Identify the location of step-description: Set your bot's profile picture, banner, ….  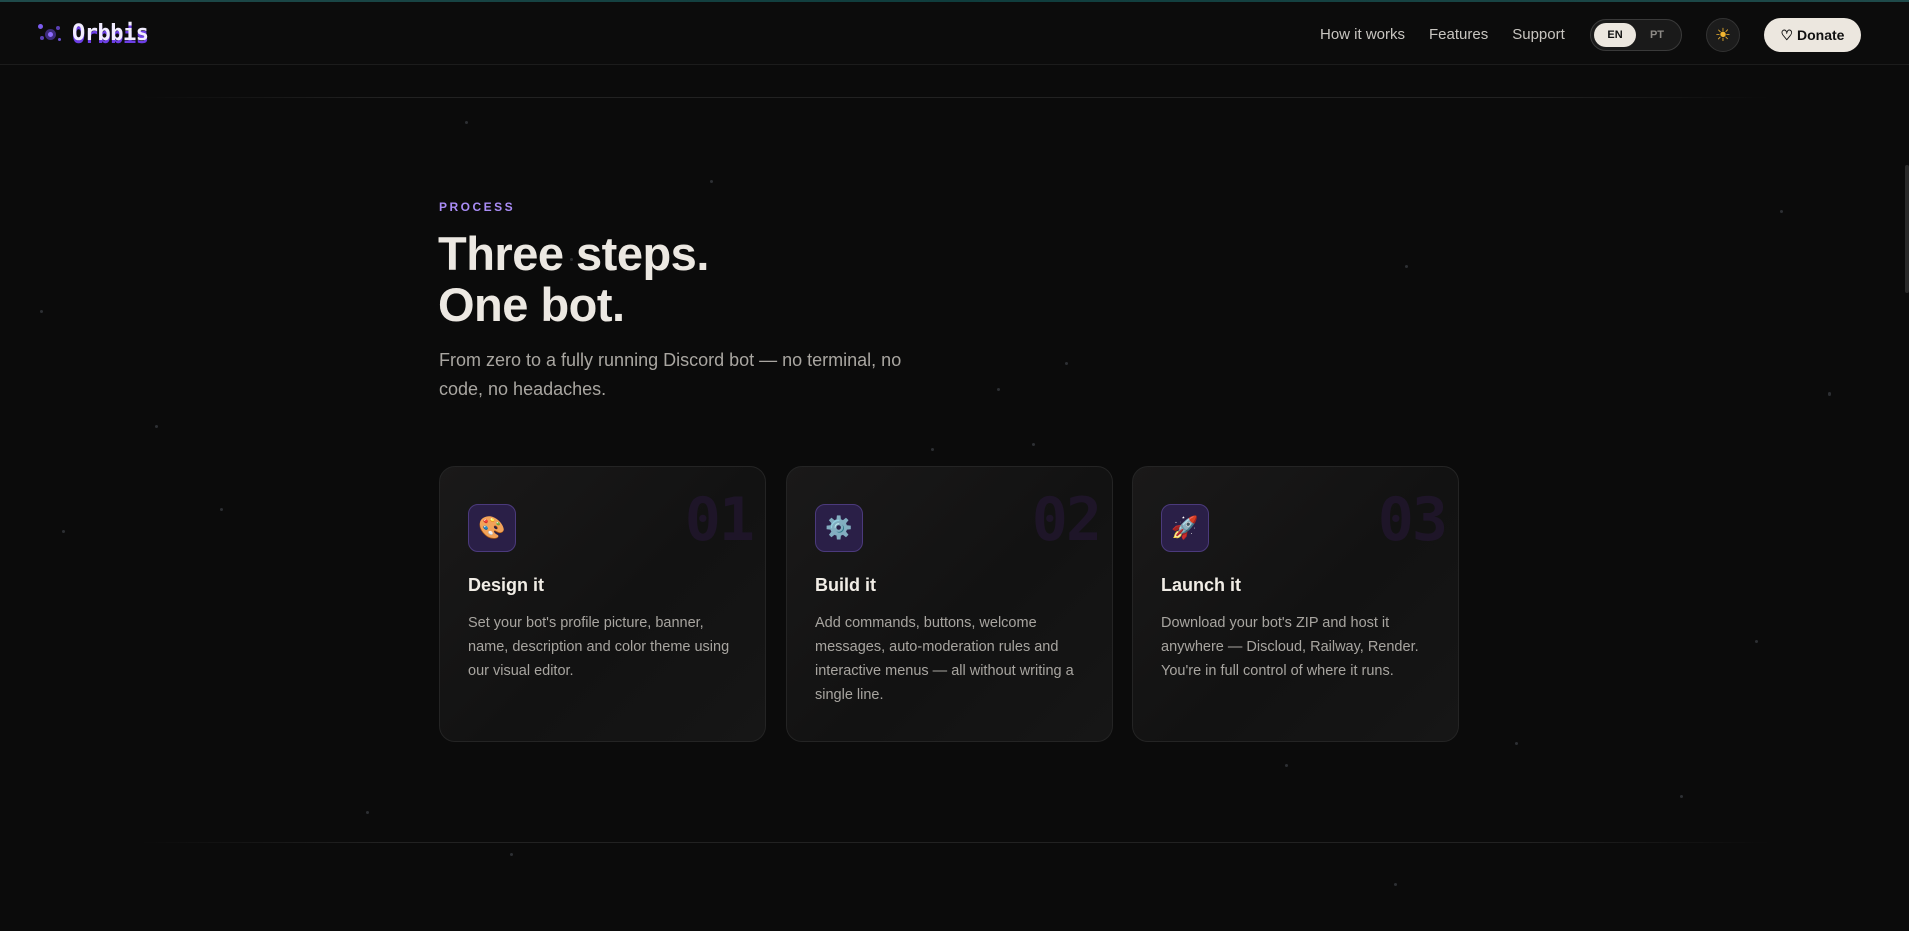
(599, 647).